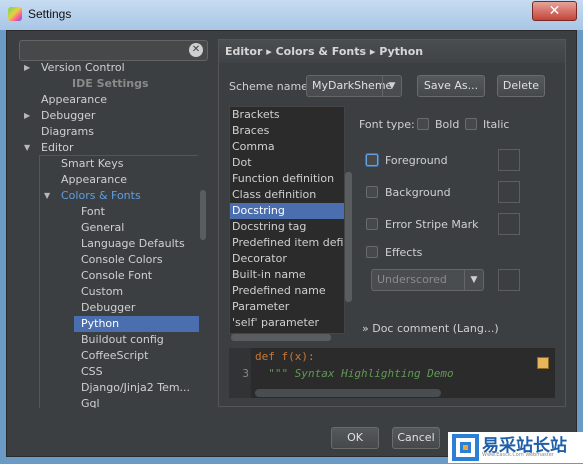 This screenshot has height=464, width=583. I want to click on tree-item: Debugger, so click(68, 116).